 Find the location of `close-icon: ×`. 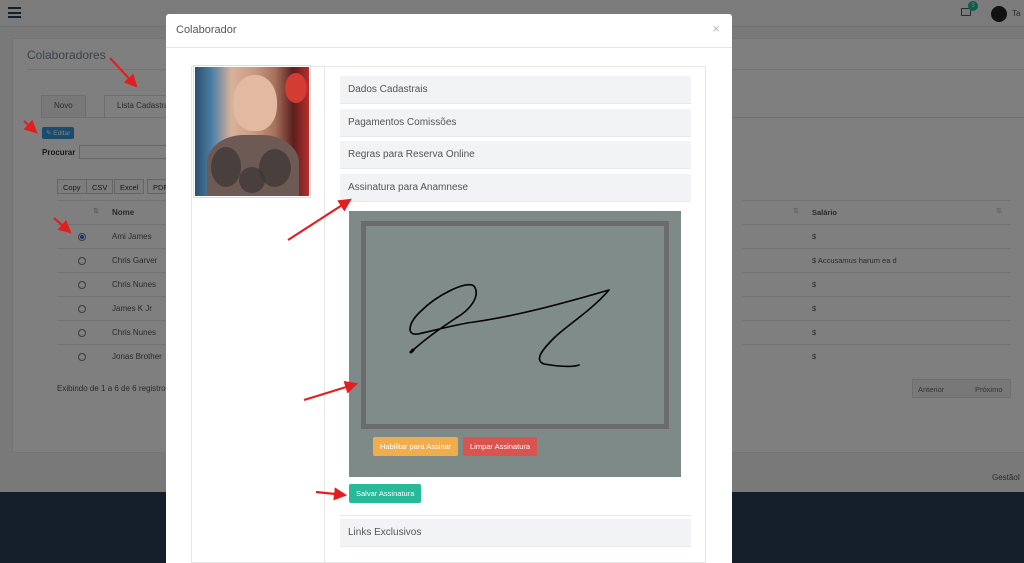

close-icon: × is located at coordinates (716, 28).